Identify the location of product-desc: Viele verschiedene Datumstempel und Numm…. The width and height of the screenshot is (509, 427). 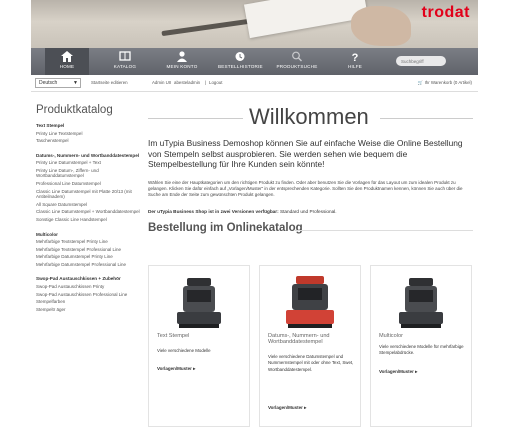
(311, 363).